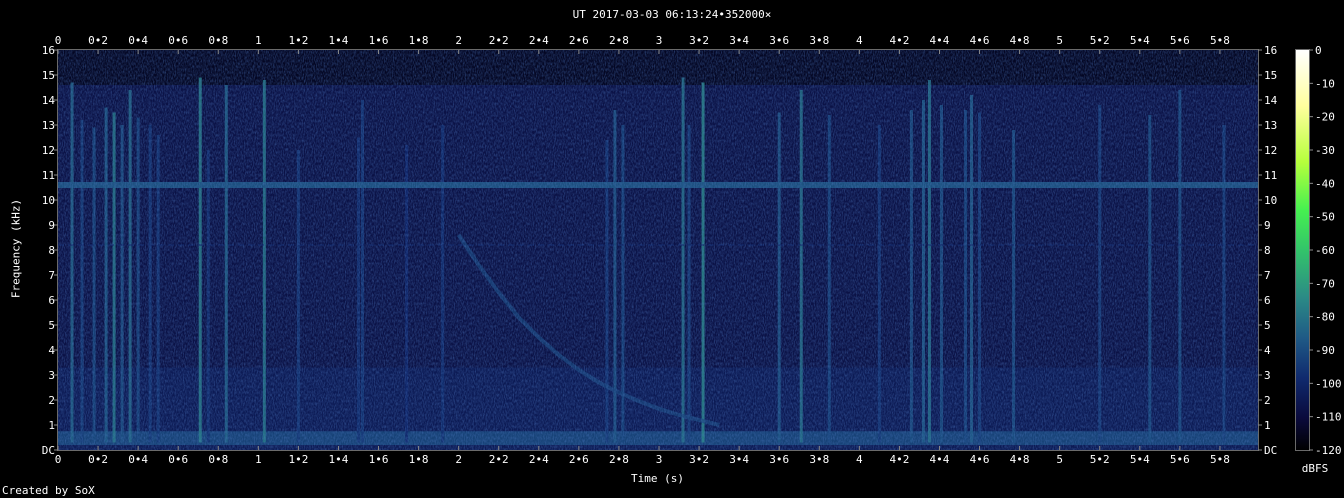 This screenshot has height=498, width=1344. I want to click on x-tick-label-top: 5•2, so click(1100, 40).